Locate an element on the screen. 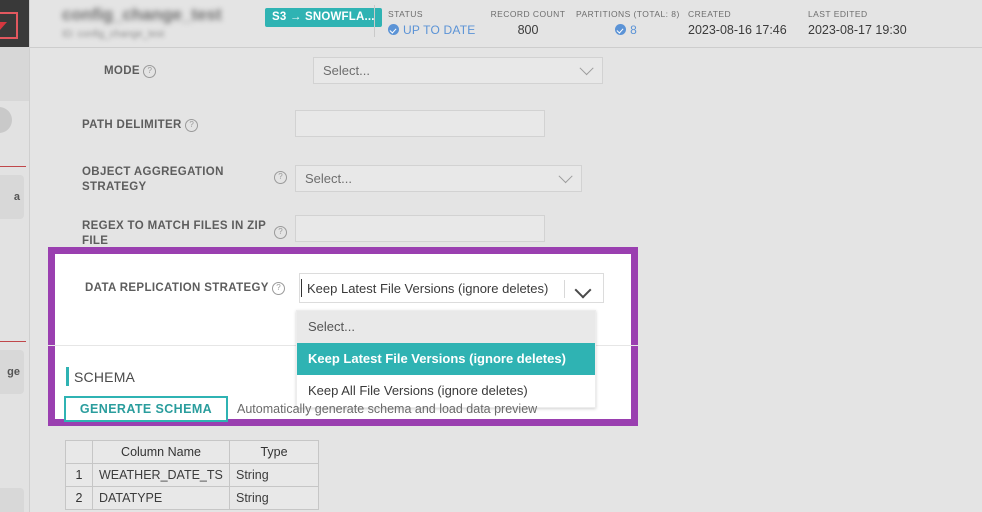  object-aggregation-strategy-label: OBJECT AGGREGATION STRATEGY is located at coordinates (153, 179).